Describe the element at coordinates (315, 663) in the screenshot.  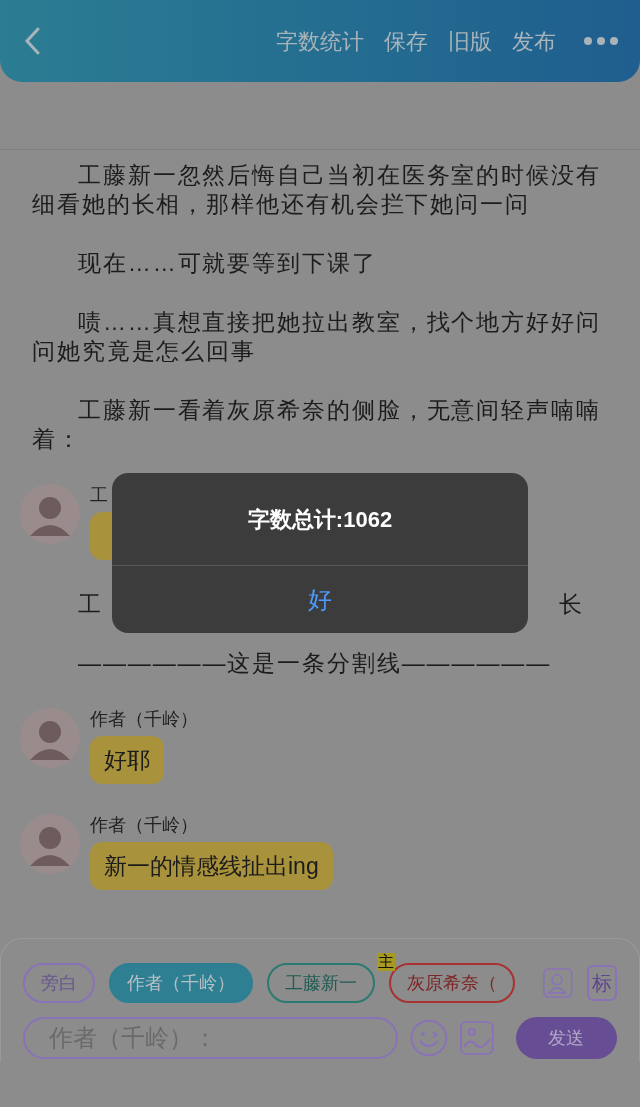
I see `paragraph: ——————这是一条分割线——————` at that location.